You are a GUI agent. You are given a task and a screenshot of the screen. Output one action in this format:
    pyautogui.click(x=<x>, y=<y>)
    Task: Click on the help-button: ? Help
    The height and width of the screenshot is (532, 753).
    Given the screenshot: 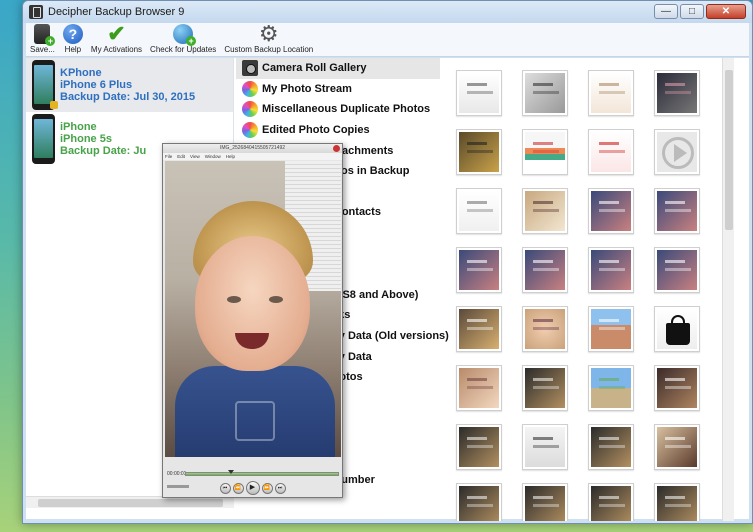 What is the action you would take?
    pyautogui.click(x=72, y=39)
    